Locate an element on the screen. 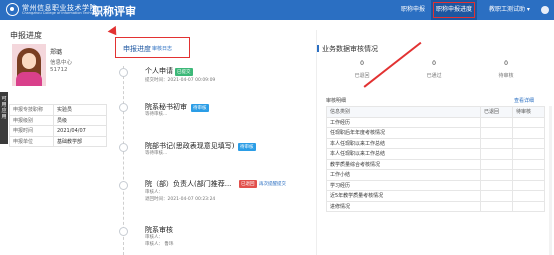 This screenshot has width=554, height=255. table-row: 工作小结 is located at coordinates (435, 175).